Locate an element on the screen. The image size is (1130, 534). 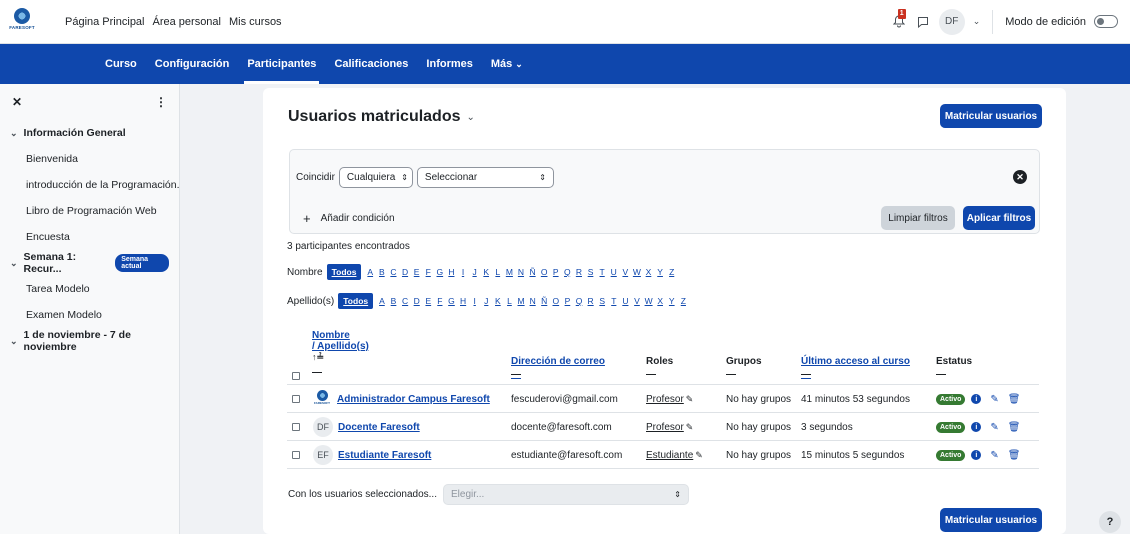
add-condition-button: + Añadir condición is located at coordinates (349, 218).